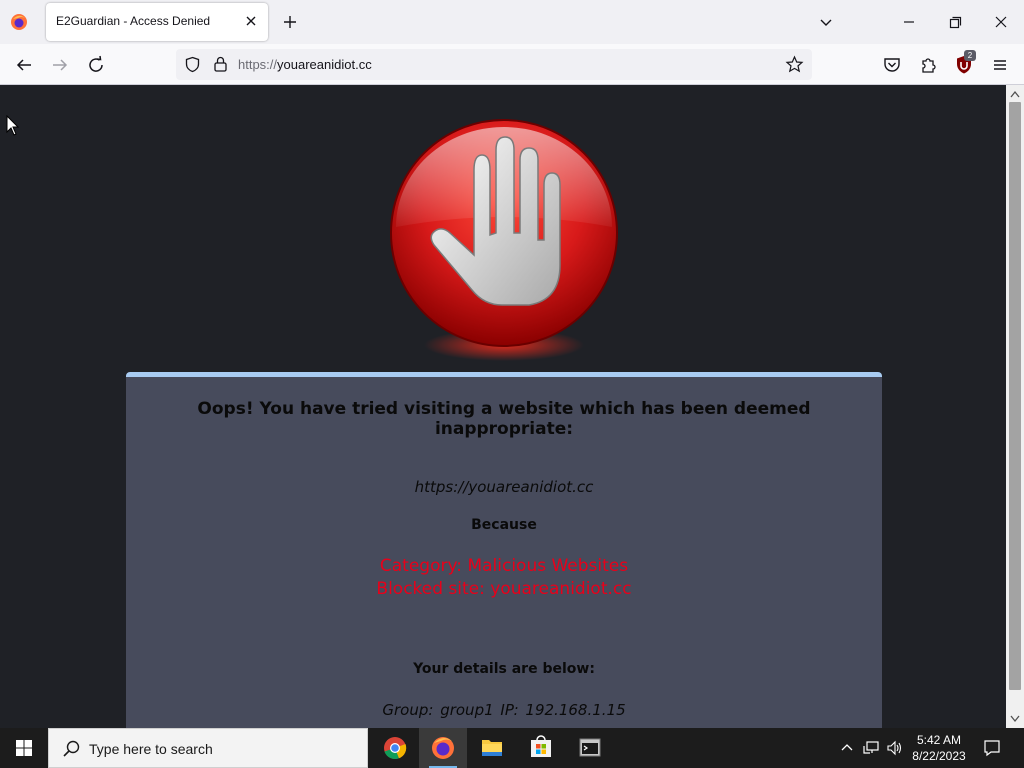 The image size is (1024, 768). What do you see at coordinates (13, 125) in the screenshot?
I see `mouse-cursor-icon` at bounding box center [13, 125].